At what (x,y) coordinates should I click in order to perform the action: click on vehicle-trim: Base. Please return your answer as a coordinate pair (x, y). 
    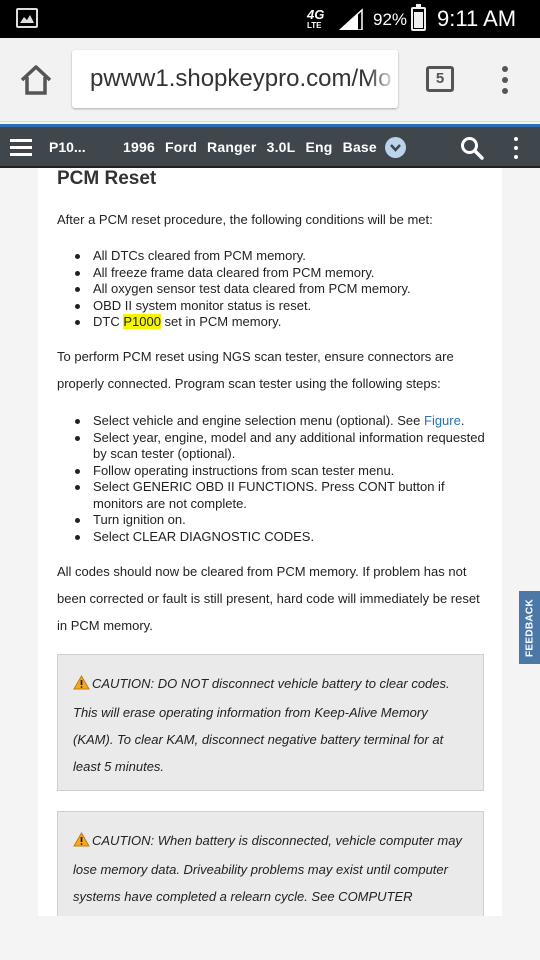
    Looking at the image, I should click on (359, 147).